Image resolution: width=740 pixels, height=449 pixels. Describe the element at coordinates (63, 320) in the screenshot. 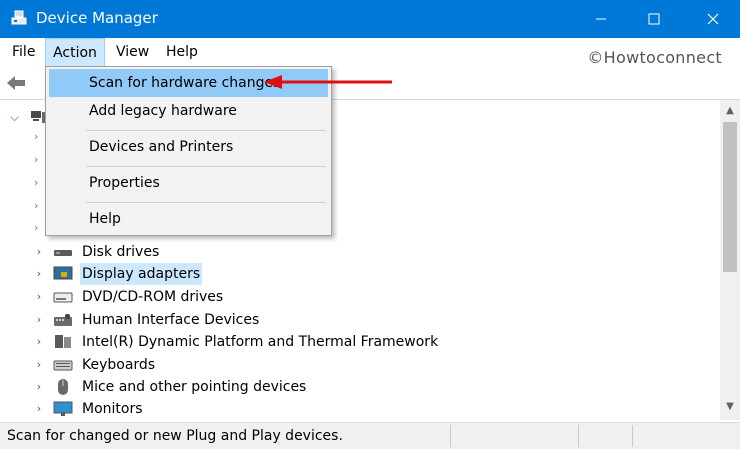

I see `hid-icon` at that location.